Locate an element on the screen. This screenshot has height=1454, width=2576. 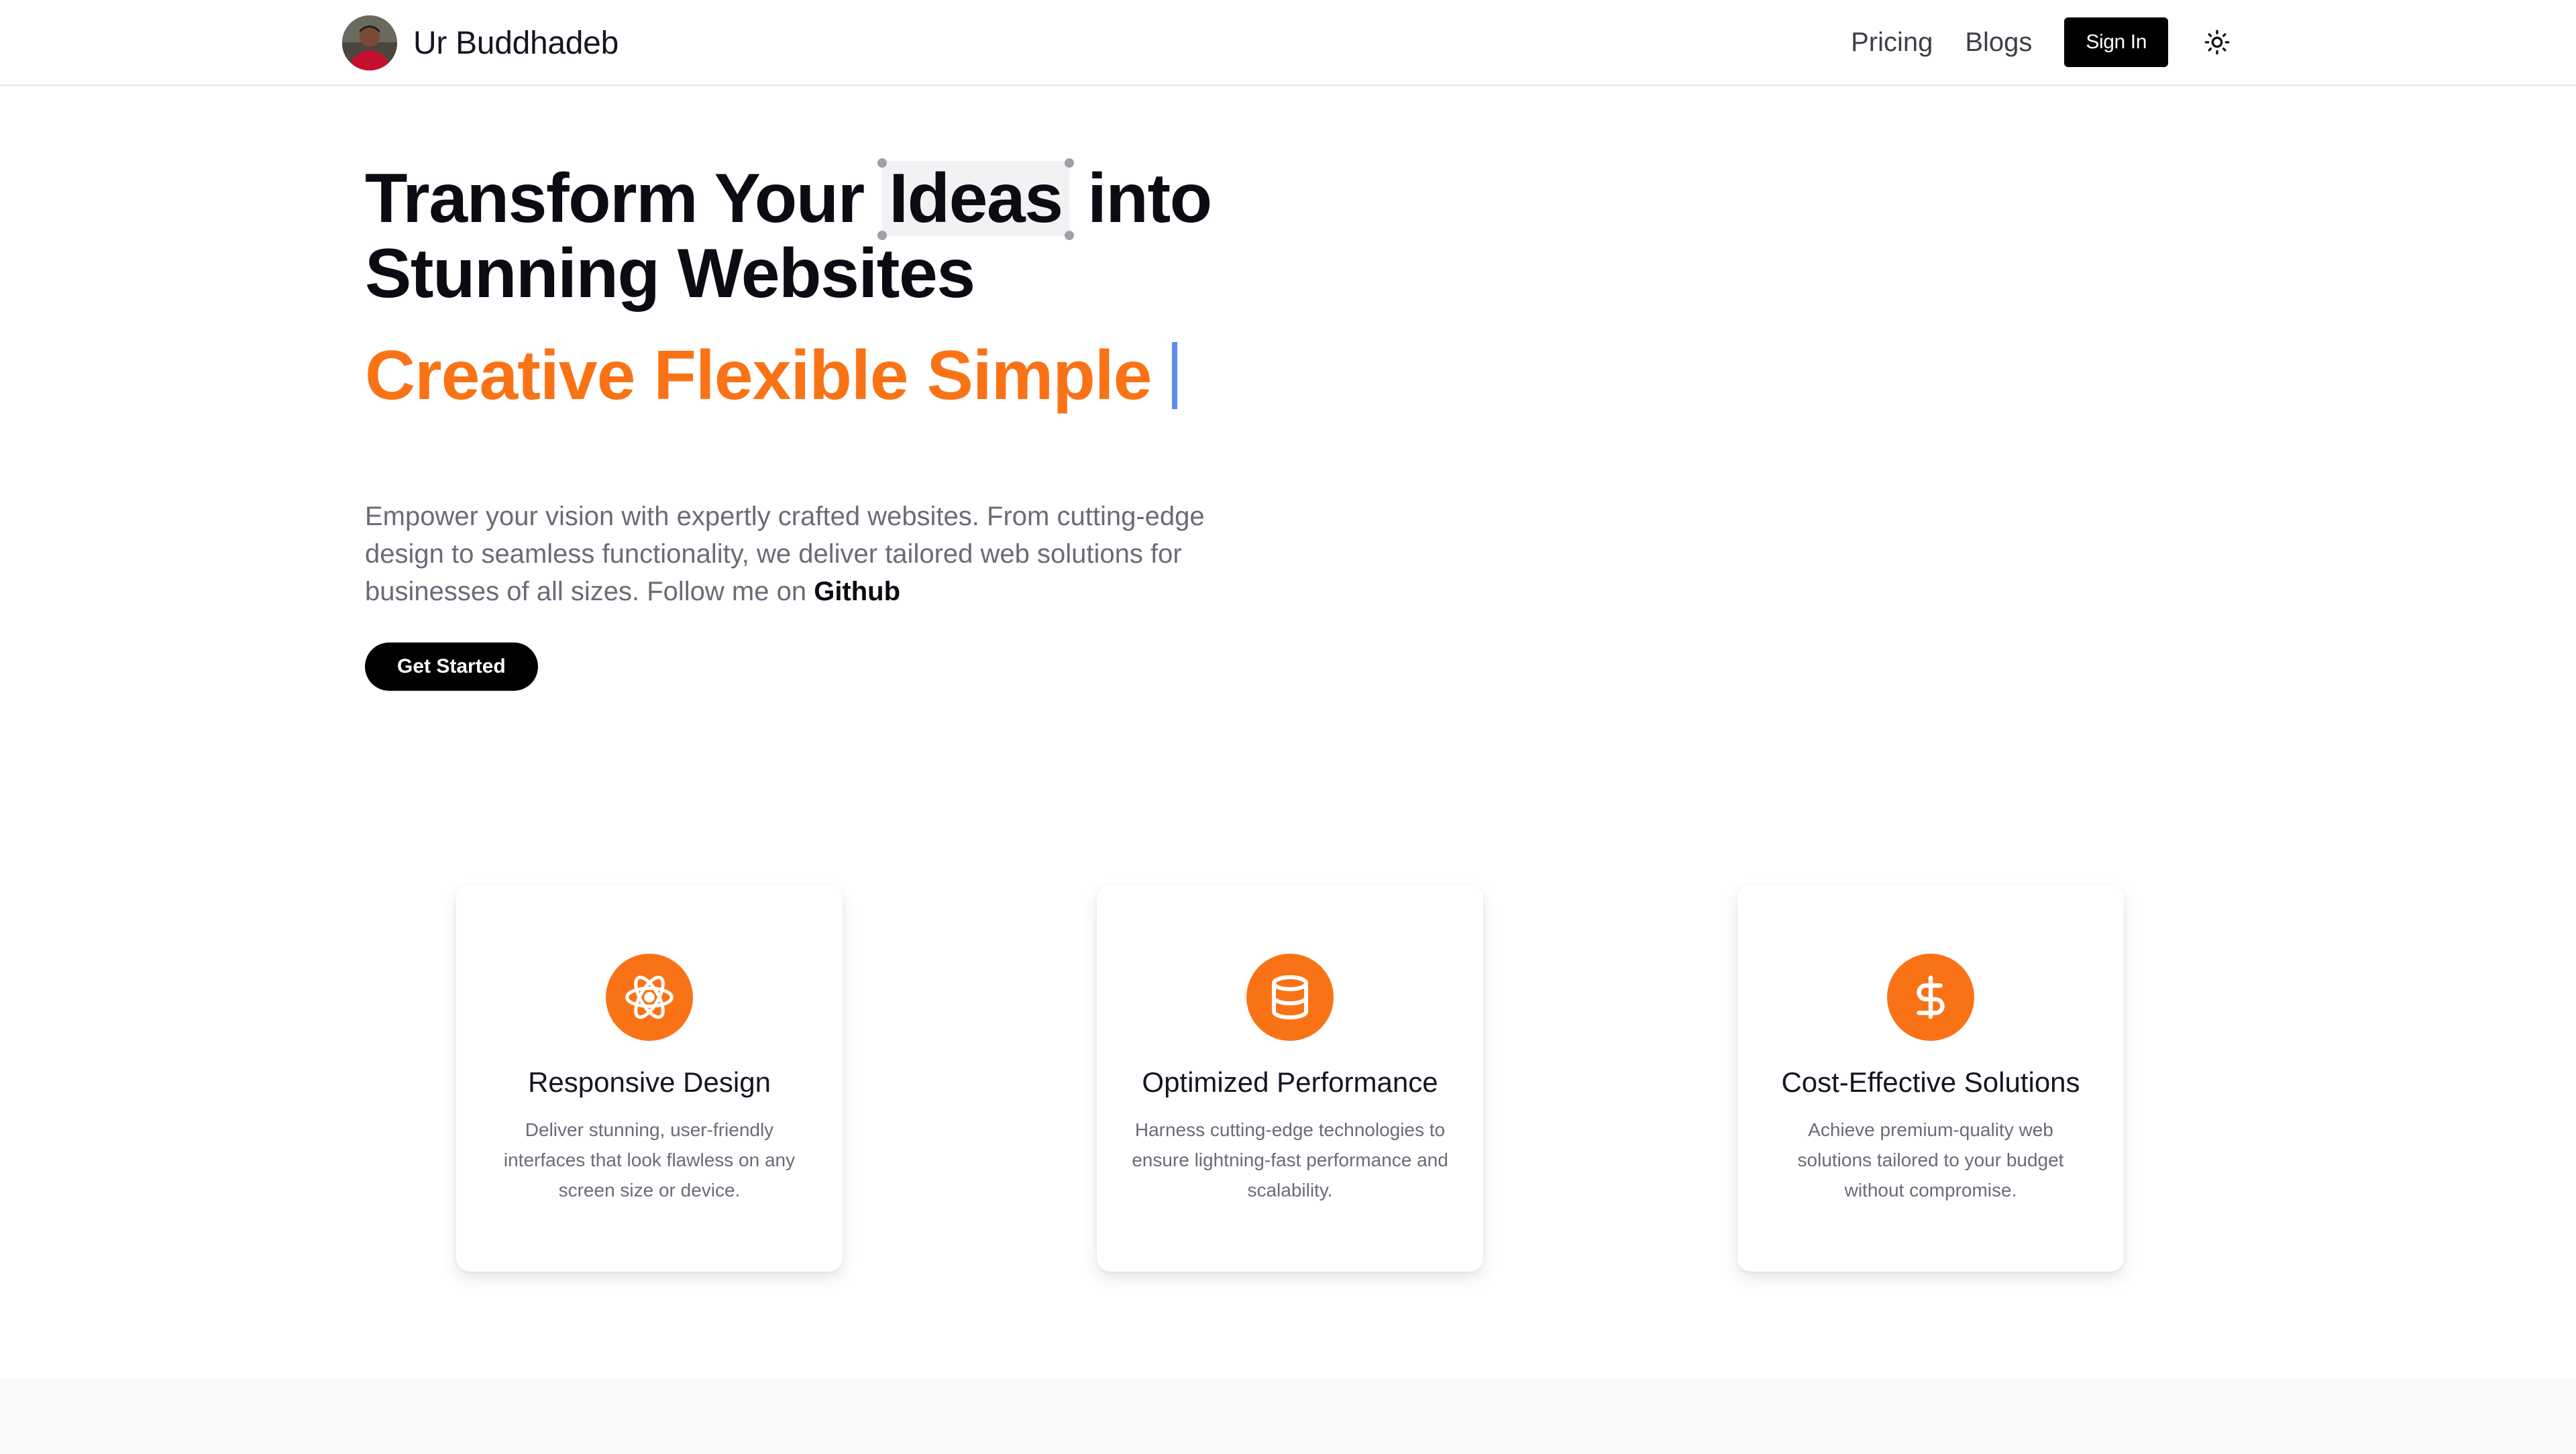
resize-handle-bottom-right is located at coordinates (1069, 235).